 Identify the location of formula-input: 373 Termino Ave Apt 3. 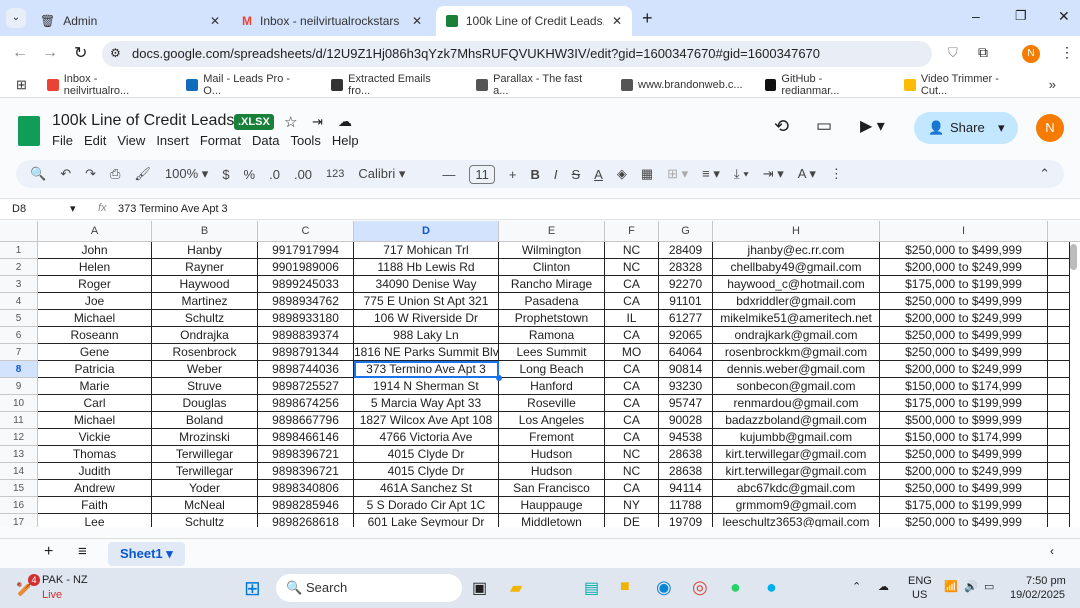
(173, 209).